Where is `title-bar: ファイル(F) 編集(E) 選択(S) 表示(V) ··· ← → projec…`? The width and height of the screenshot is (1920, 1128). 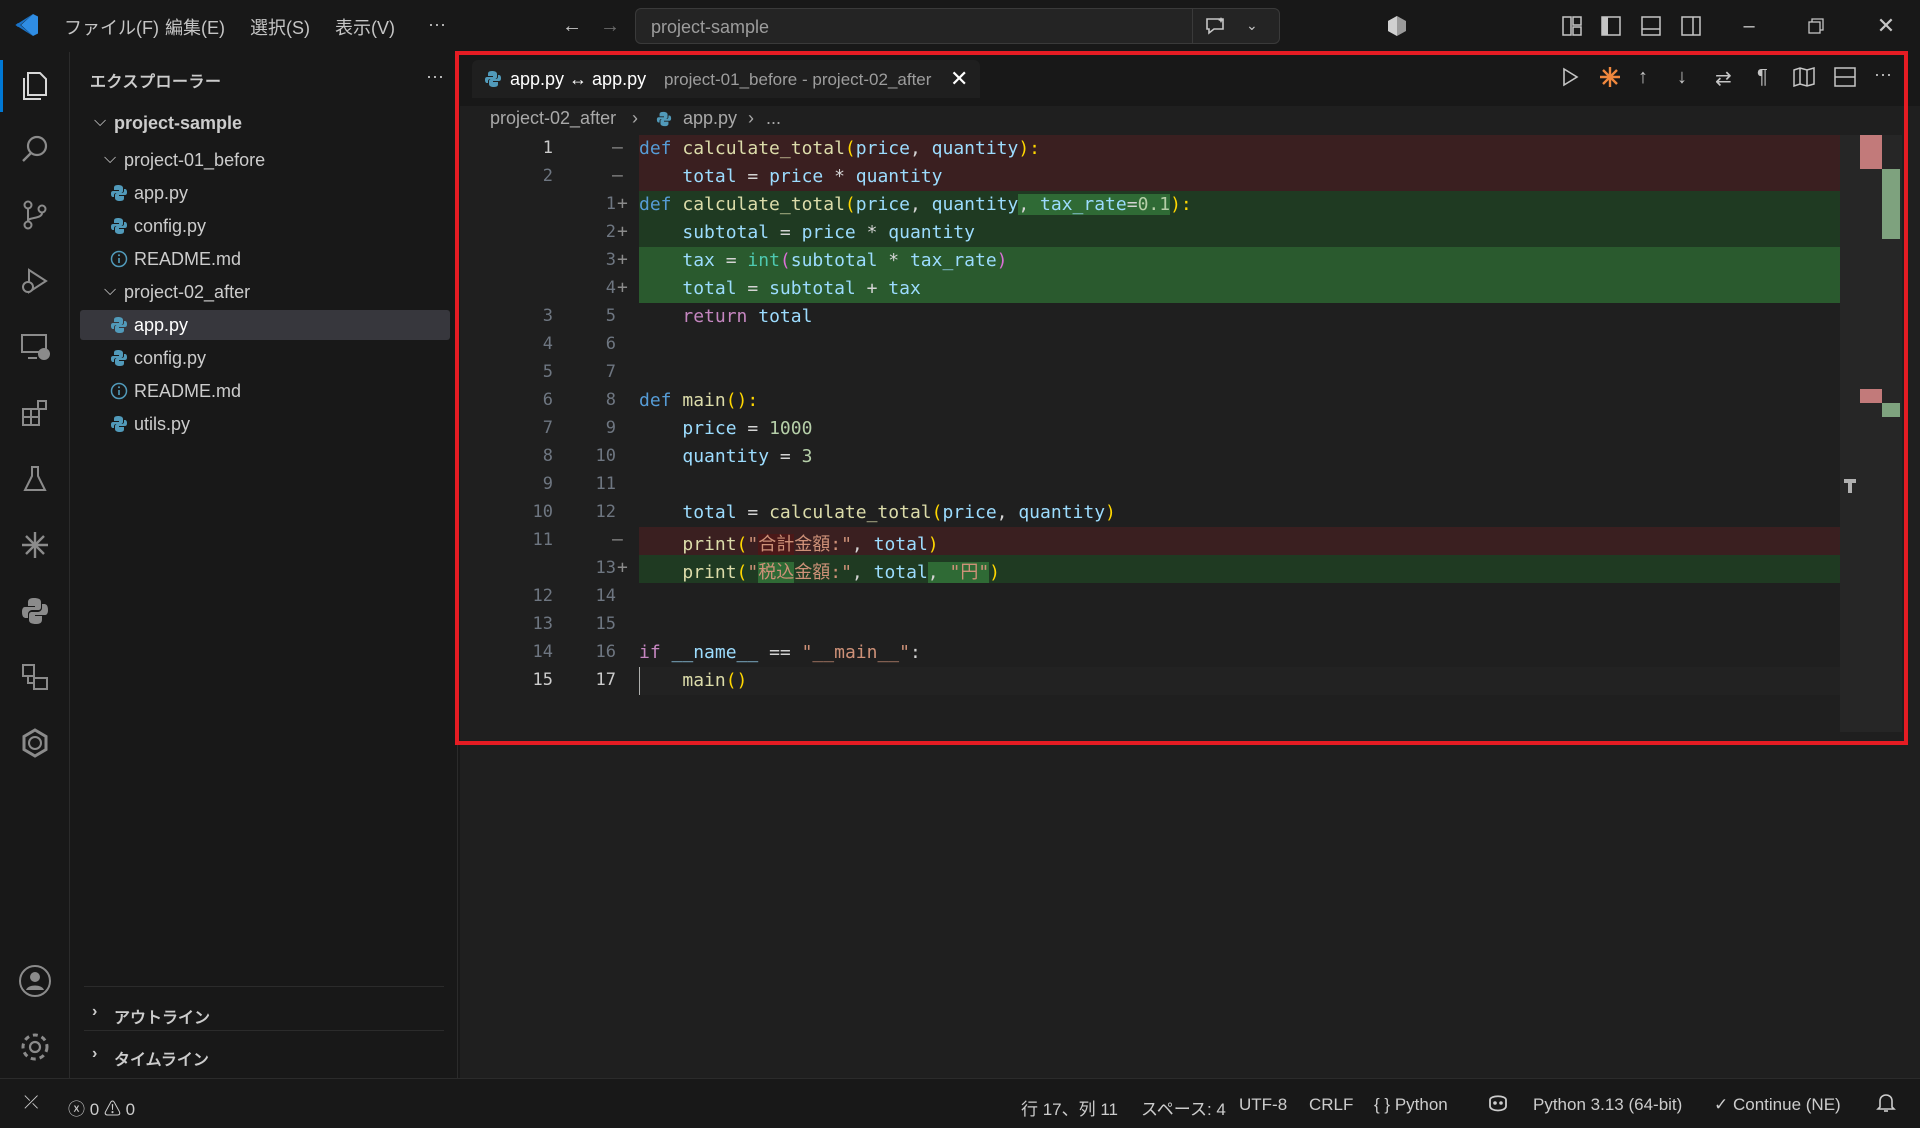 title-bar: ファイル(F) 編集(E) 選択(S) 表示(V) ··· ← → projec… is located at coordinates (960, 26).